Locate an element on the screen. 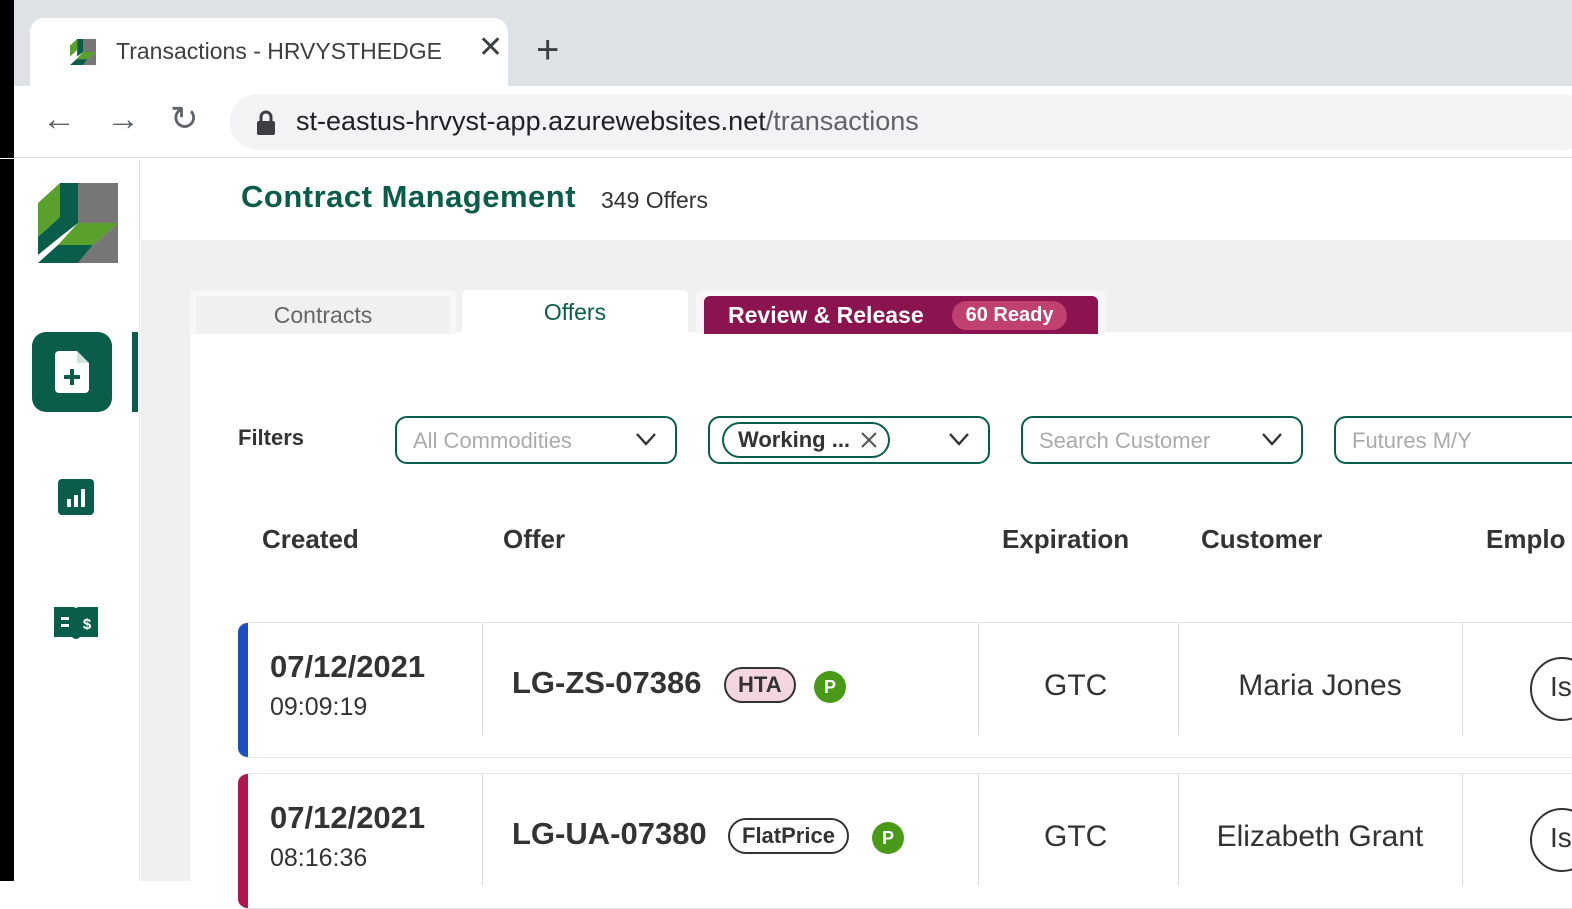  reports-chart-icon is located at coordinates (76, 497).